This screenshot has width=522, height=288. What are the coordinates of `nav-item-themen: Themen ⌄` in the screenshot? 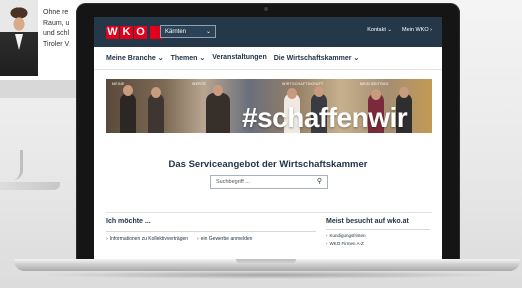 It's located at (188, 58).